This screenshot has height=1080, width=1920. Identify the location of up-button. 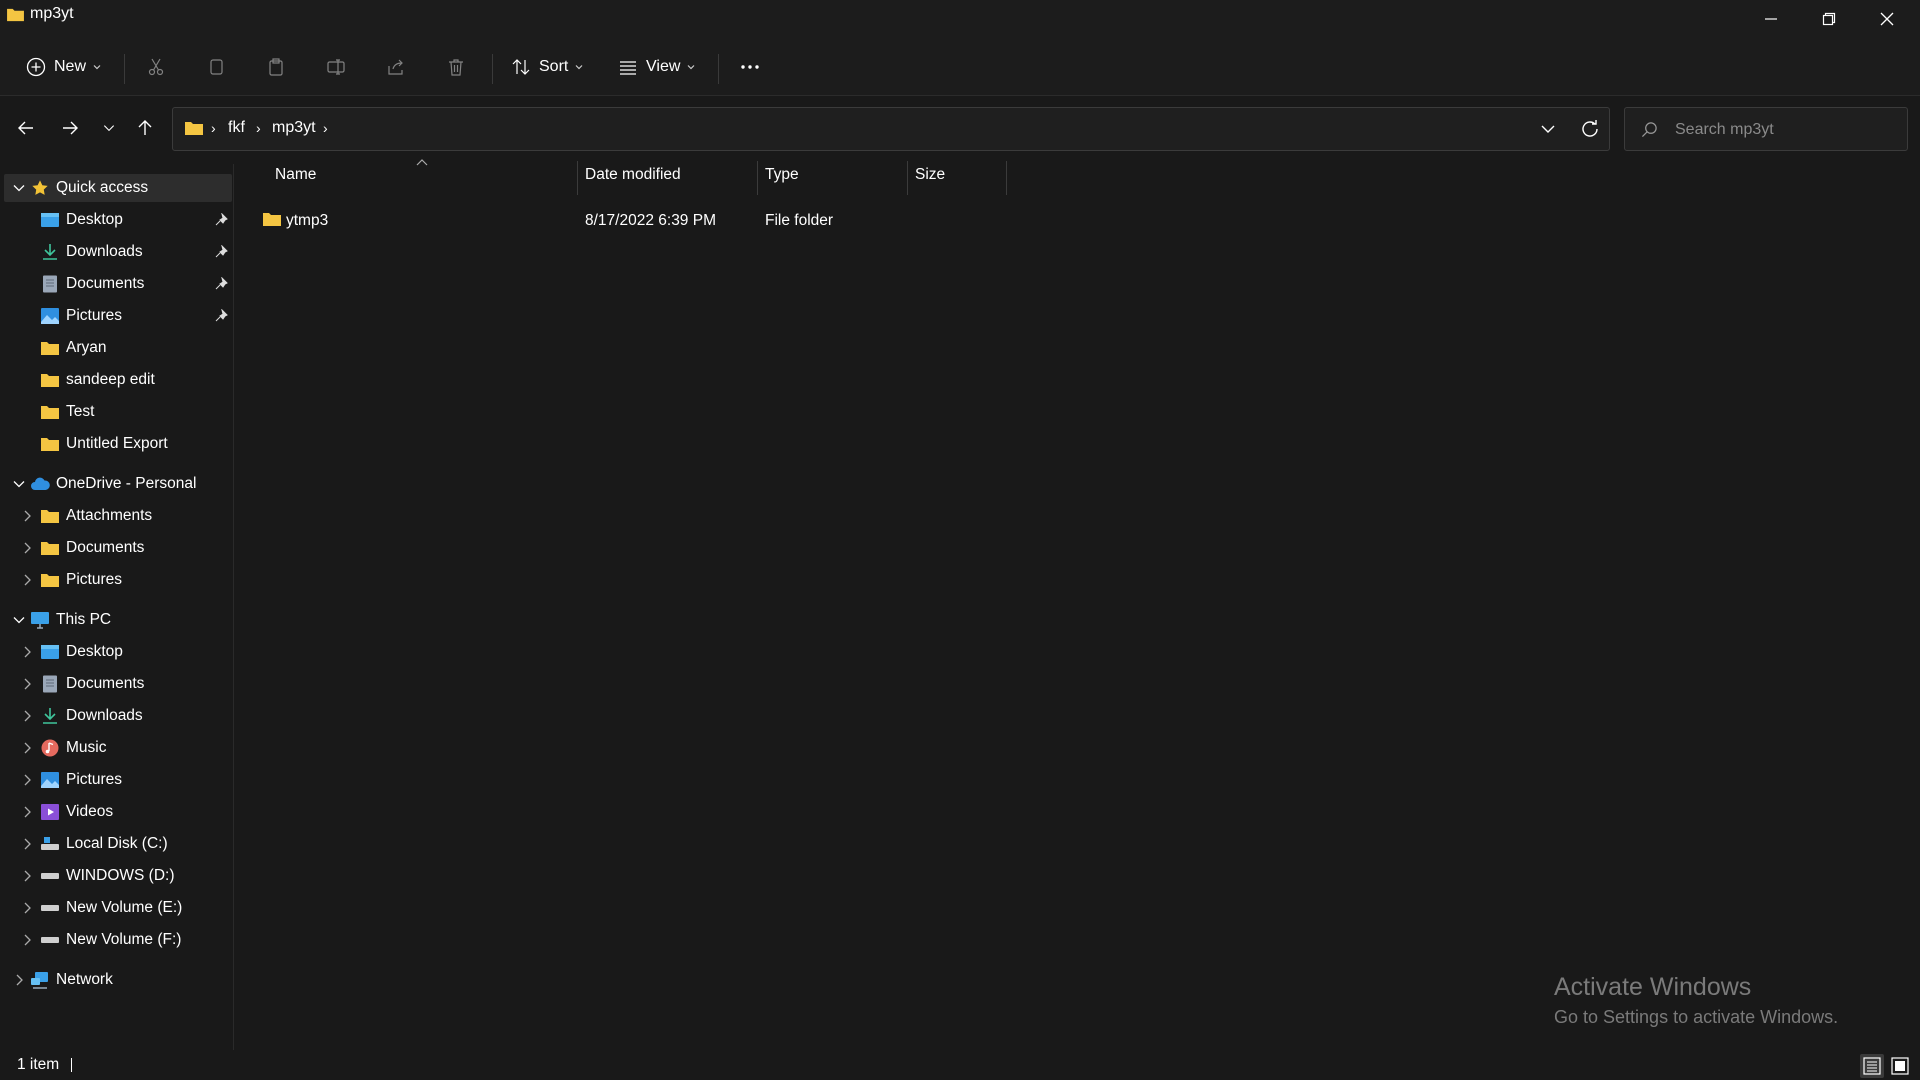
(145, 128).